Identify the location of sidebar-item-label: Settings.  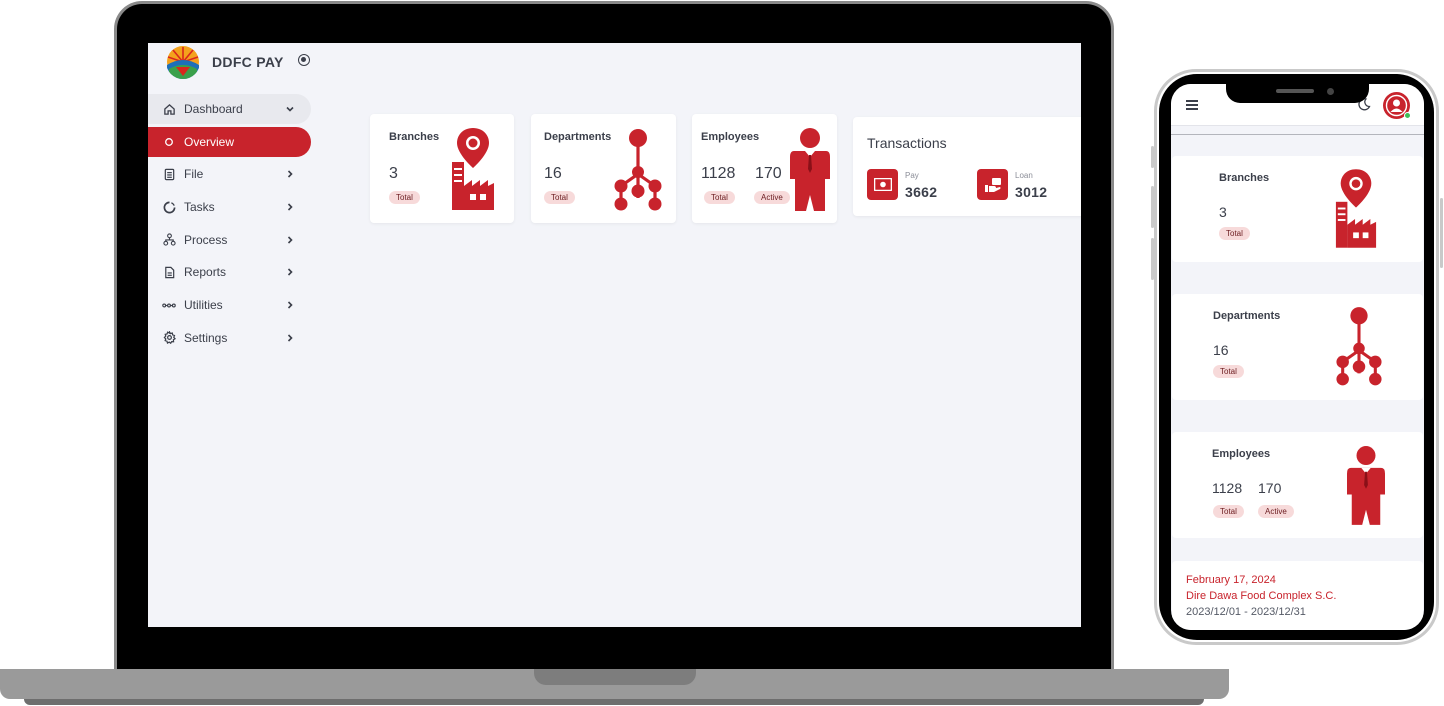
(206, 337).